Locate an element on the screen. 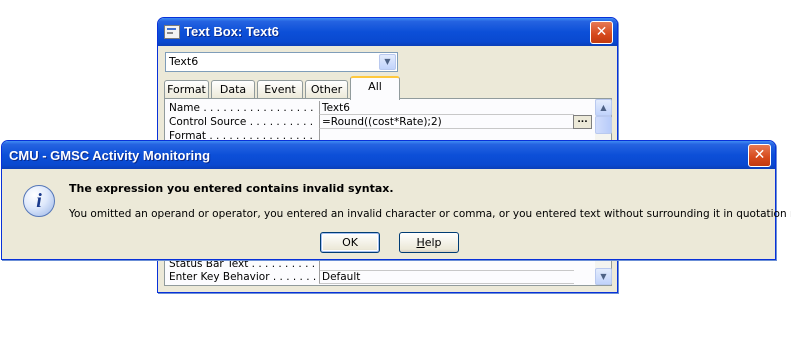 This screenshot has width=791, height=346. property-name: Control Source . . . . . . . . . . . is located at coordinates (243, 122).